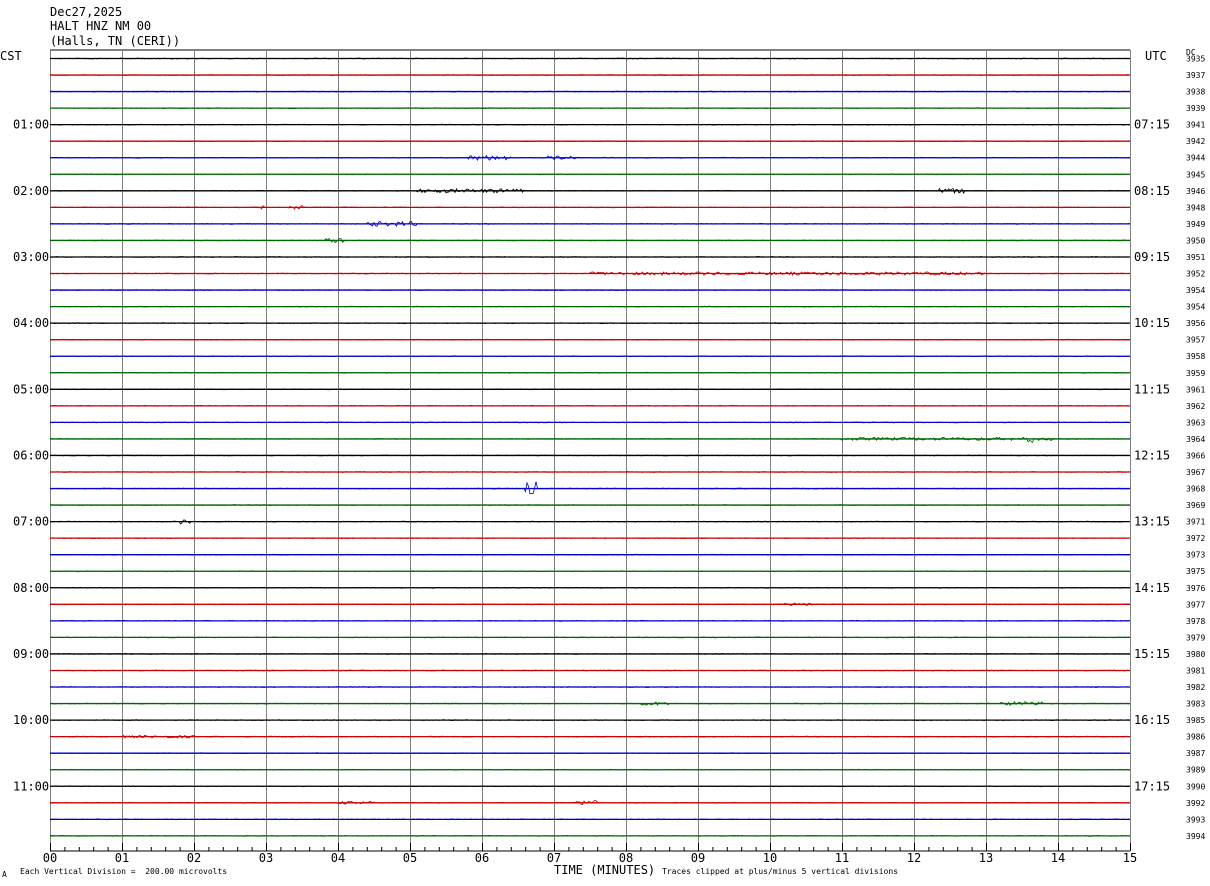 The width and height of the screenshot is (1210, 886). I want to click on dc-offset-value: 3963, so click(1195, 422).